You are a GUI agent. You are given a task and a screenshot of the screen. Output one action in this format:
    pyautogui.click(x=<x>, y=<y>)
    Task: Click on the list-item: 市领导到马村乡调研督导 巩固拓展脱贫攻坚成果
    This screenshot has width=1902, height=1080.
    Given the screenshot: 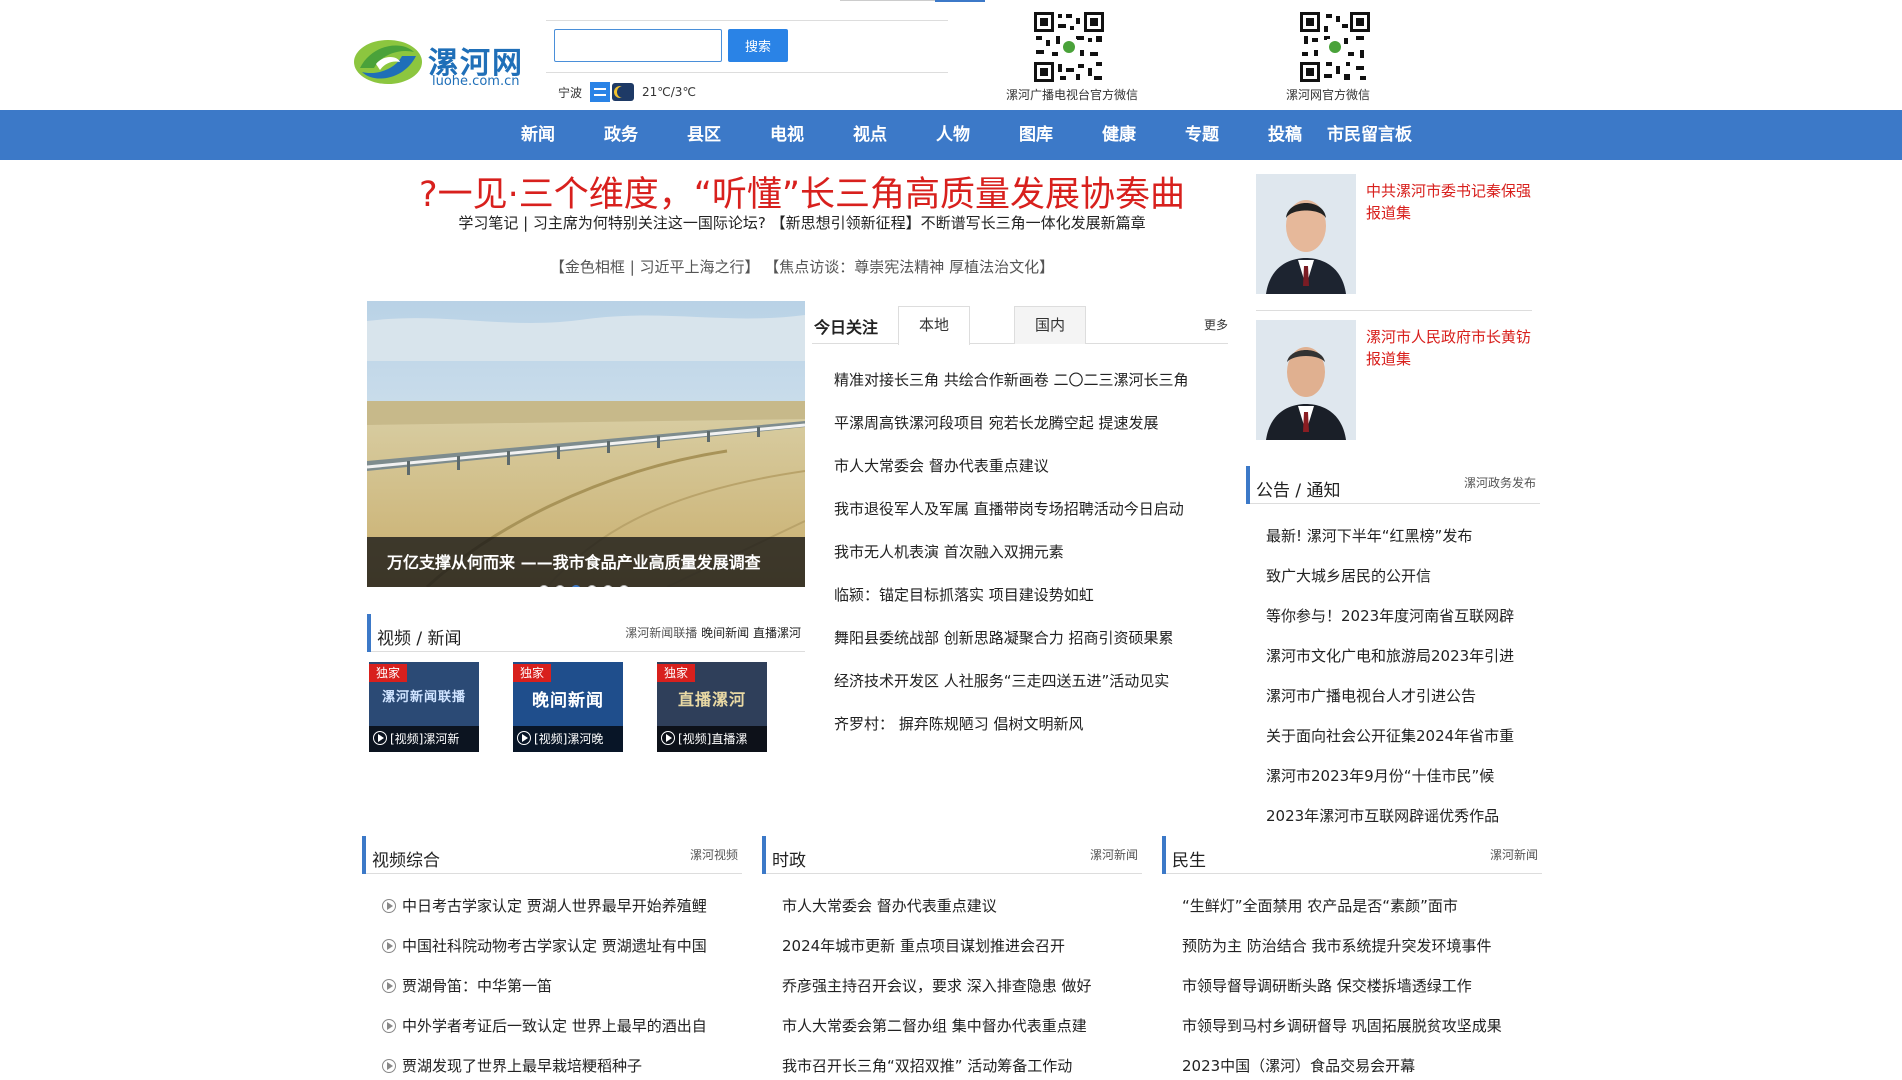 What is the action you would take?
    pyautogui.click(x=1368, y=1026)
    